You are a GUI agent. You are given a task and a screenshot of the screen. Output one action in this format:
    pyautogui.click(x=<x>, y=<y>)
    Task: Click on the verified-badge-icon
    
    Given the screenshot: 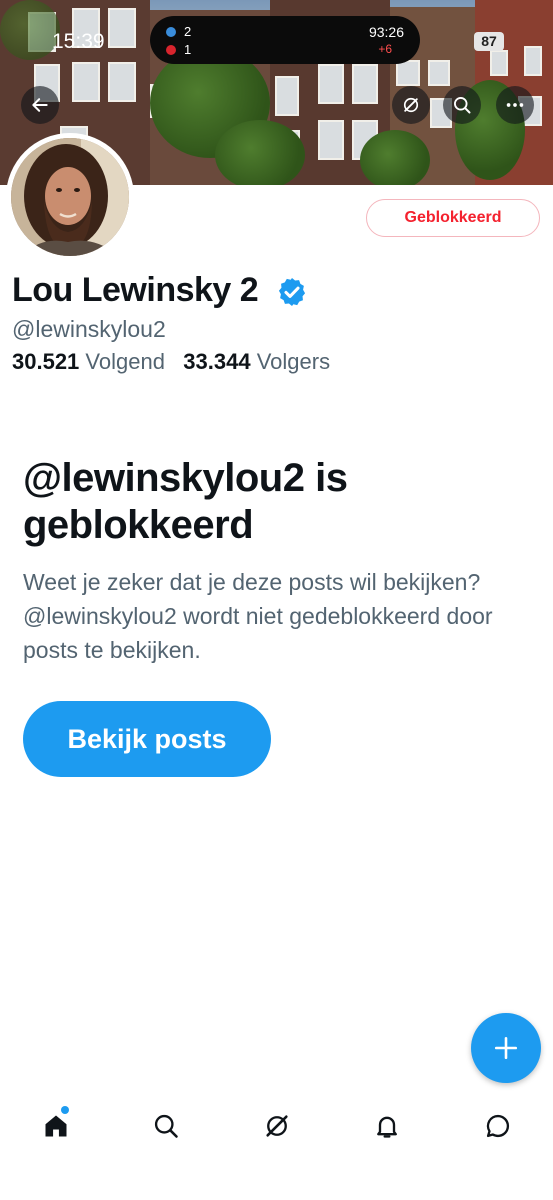 What is the action you would take?
    pyautogui.click(x=292, y=292)
    